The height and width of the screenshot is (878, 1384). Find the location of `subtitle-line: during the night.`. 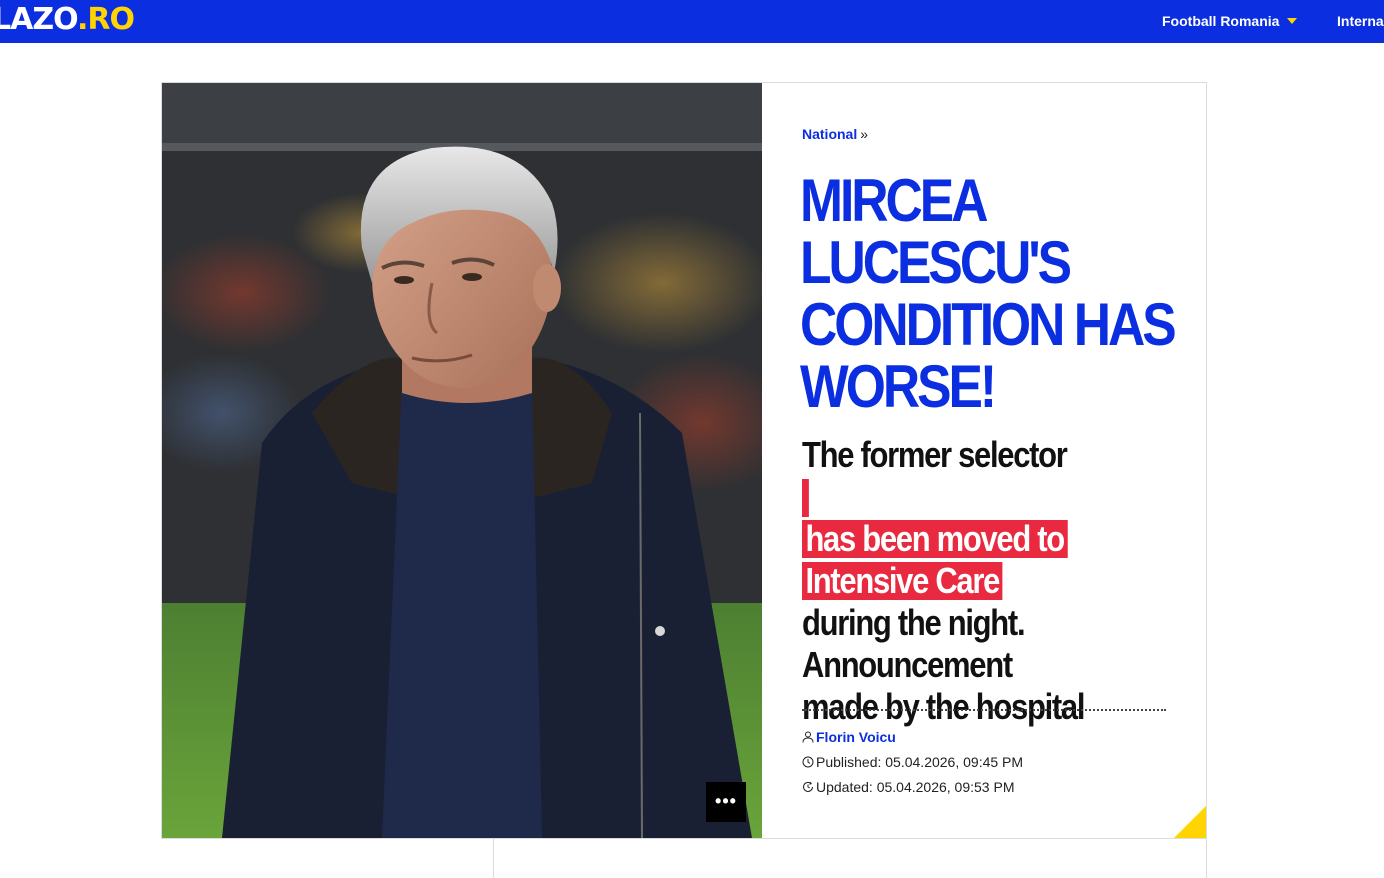

subtitle-line: during the night. is located at coordinates (914, 622).